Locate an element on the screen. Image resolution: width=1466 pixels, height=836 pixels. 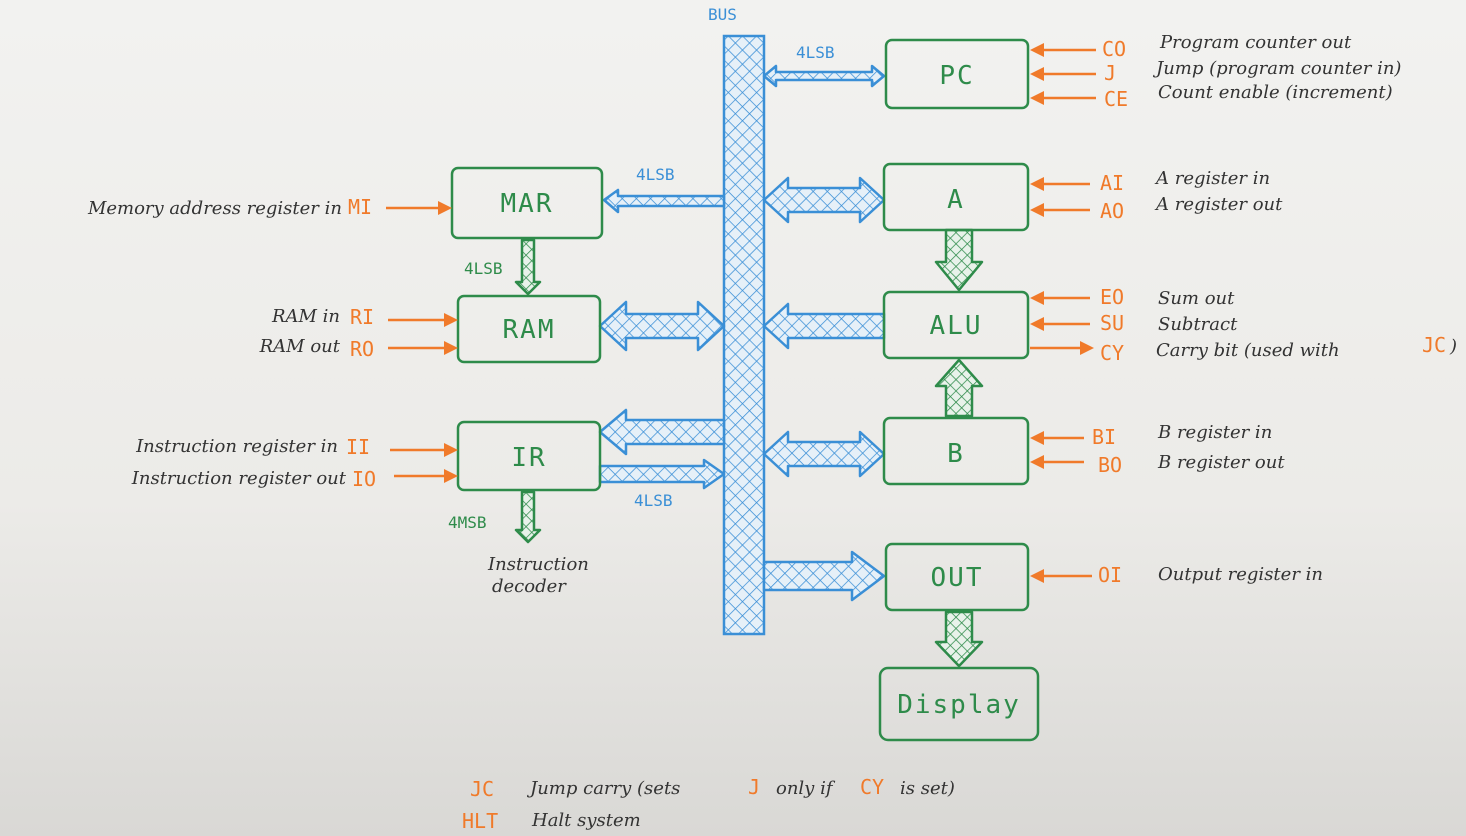
signal-ai-desc: A register in is located at coordinates (1212, 178).